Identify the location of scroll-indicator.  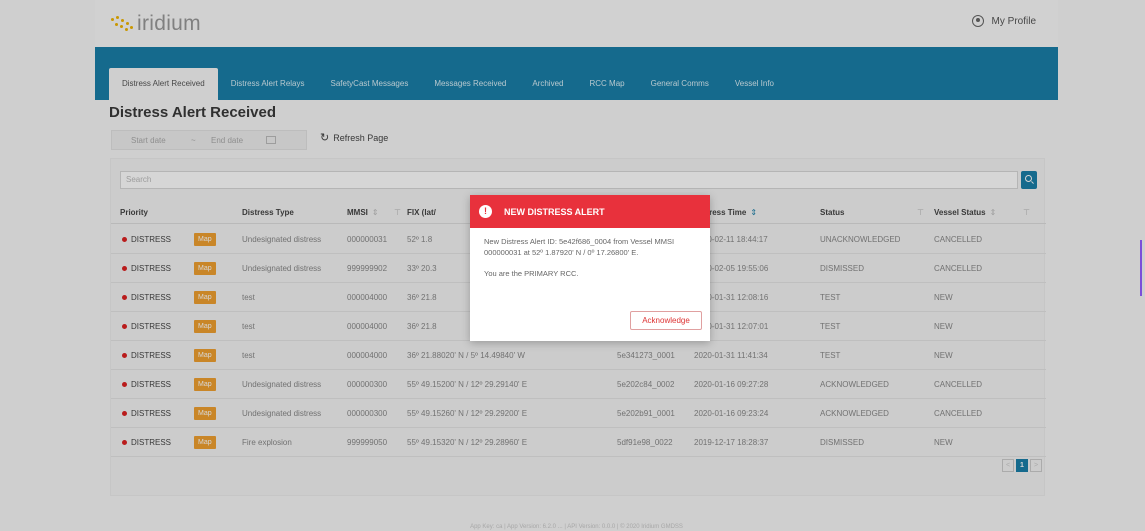
(1141, 268).